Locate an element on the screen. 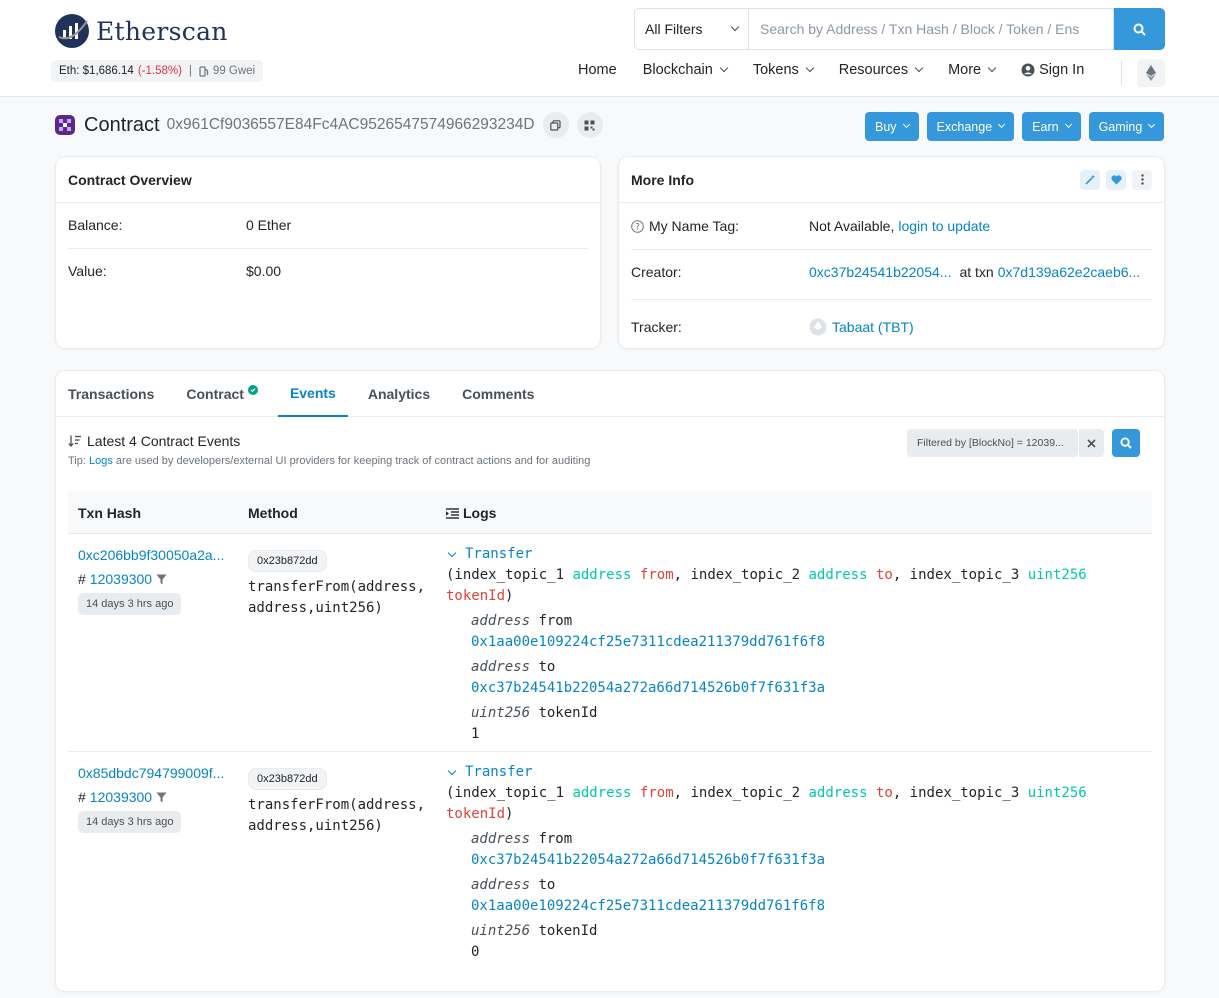  search-input is located at coordinates (931, 29).